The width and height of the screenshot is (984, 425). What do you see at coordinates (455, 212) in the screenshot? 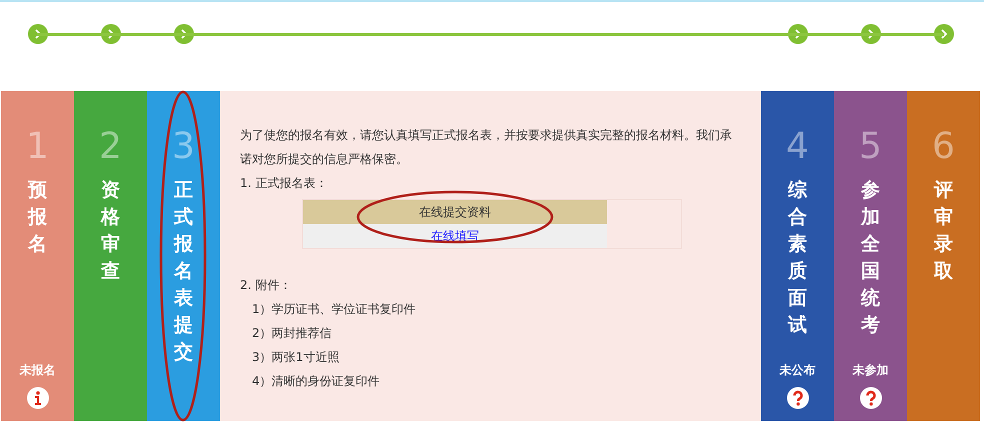
I see `table-header: 在线提交资料` at bounding box center [455, 212].